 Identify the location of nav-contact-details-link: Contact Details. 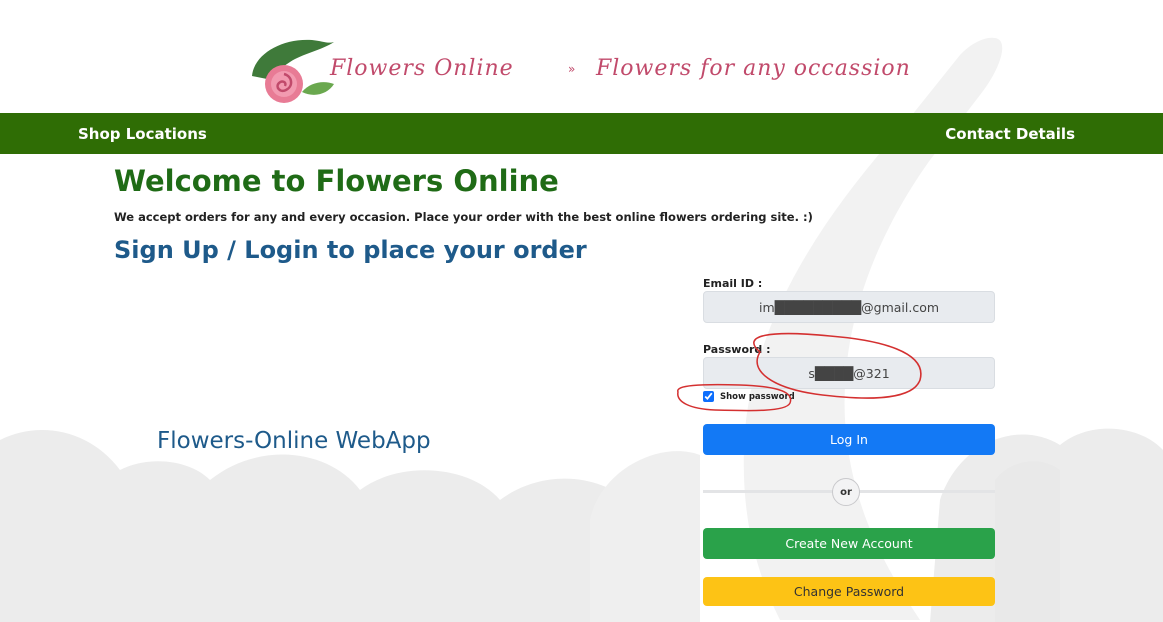
(1010, 134).